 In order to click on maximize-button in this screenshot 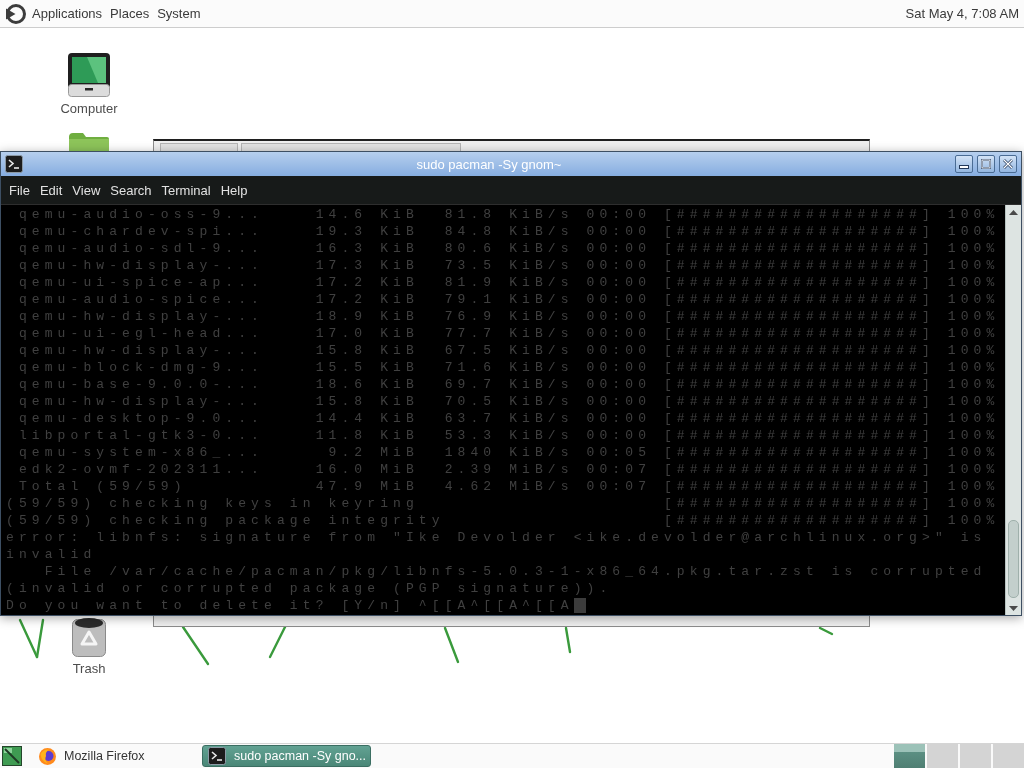, I will do `click(986, 164)`.